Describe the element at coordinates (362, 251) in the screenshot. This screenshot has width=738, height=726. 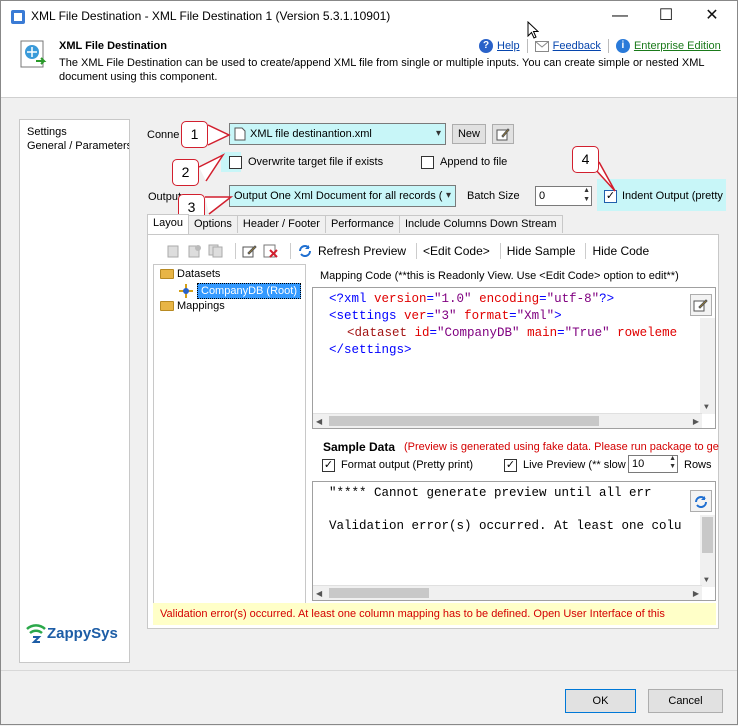
I see `refresh-preview-button: Refresh Preview` at that location.